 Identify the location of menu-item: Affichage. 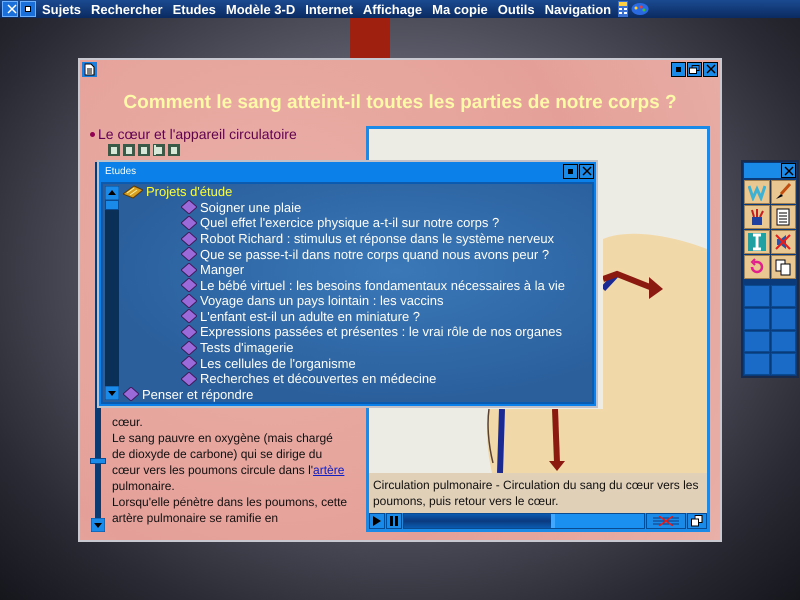
(392, 9).